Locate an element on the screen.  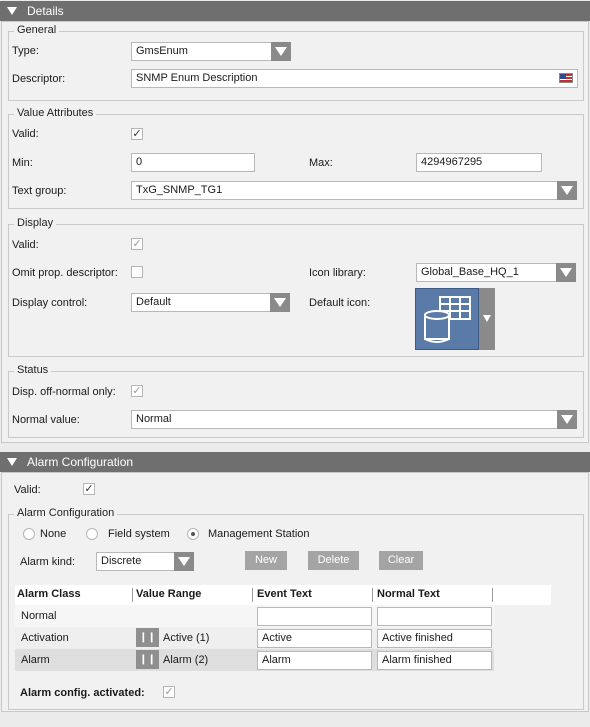
radio-none is located at coordinates (29, 534).